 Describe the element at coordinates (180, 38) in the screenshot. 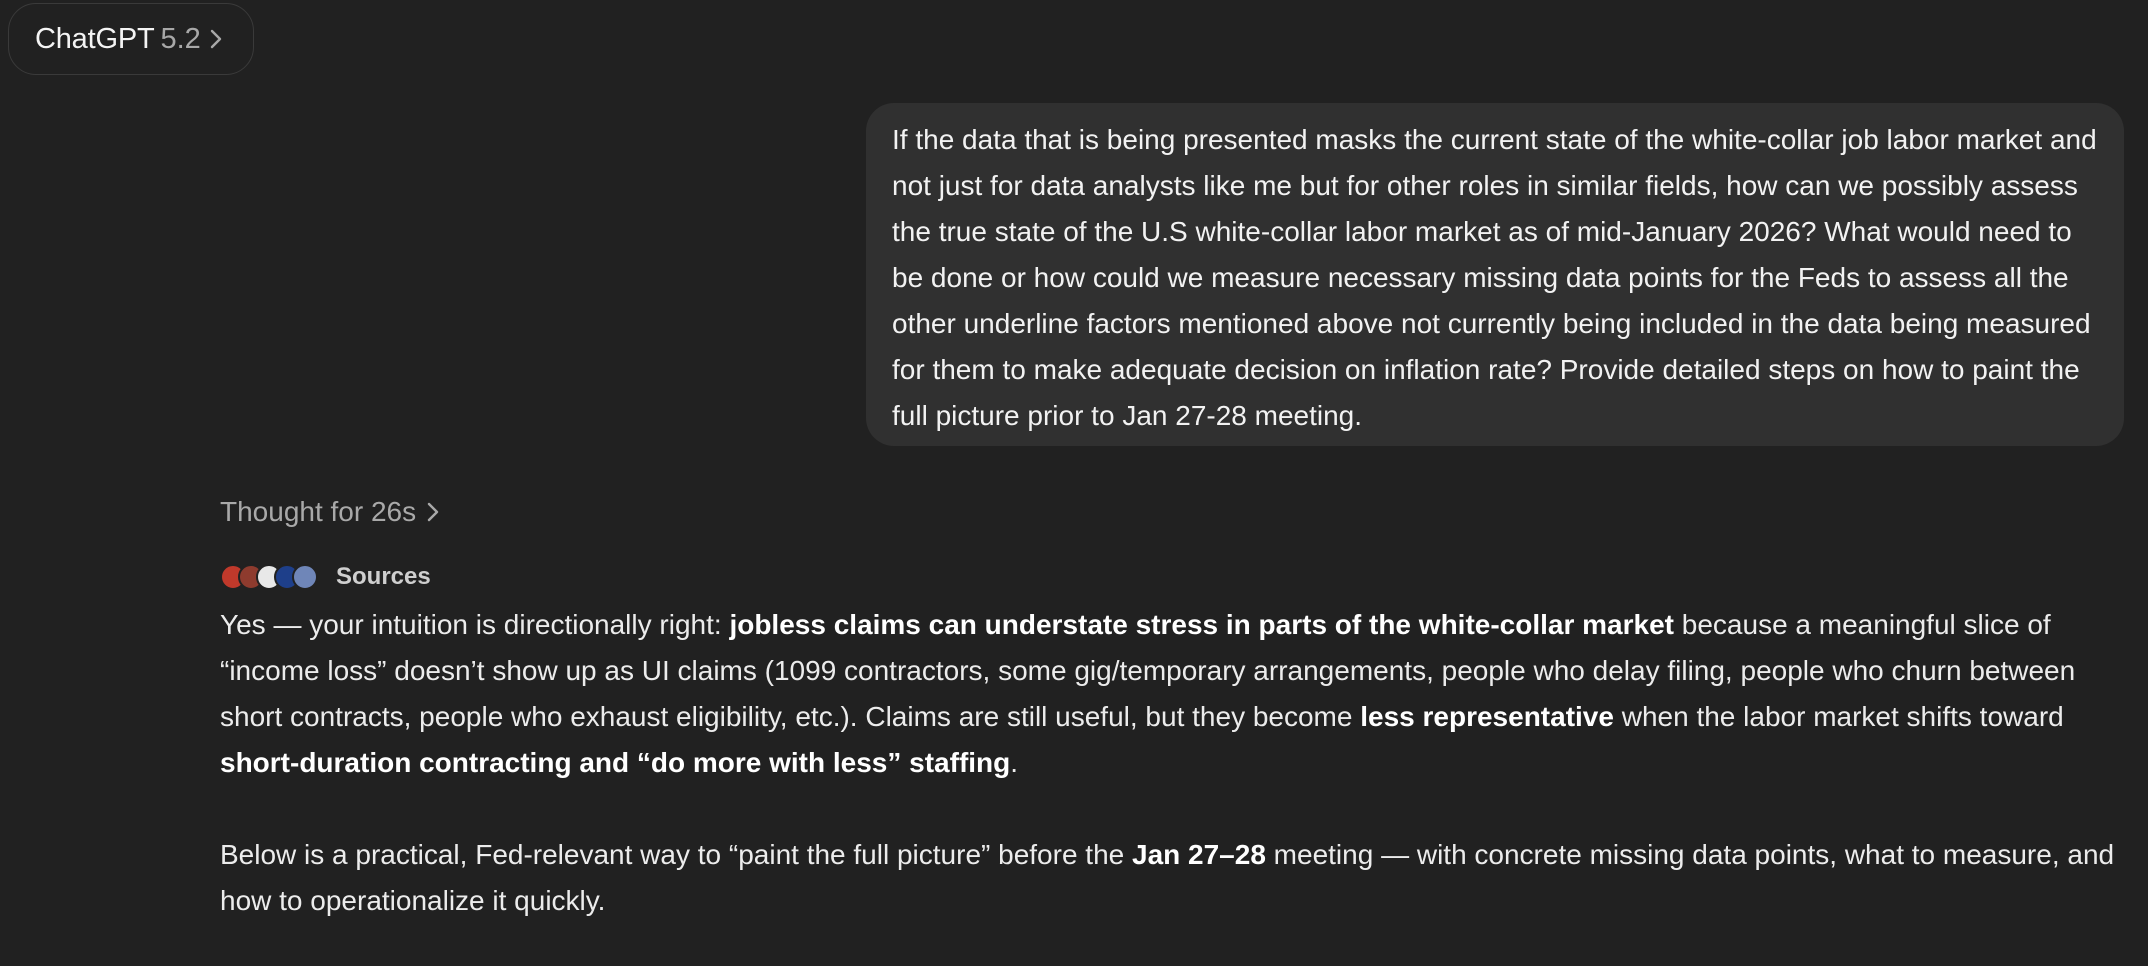

I see `model-version: 5.2` at that location.